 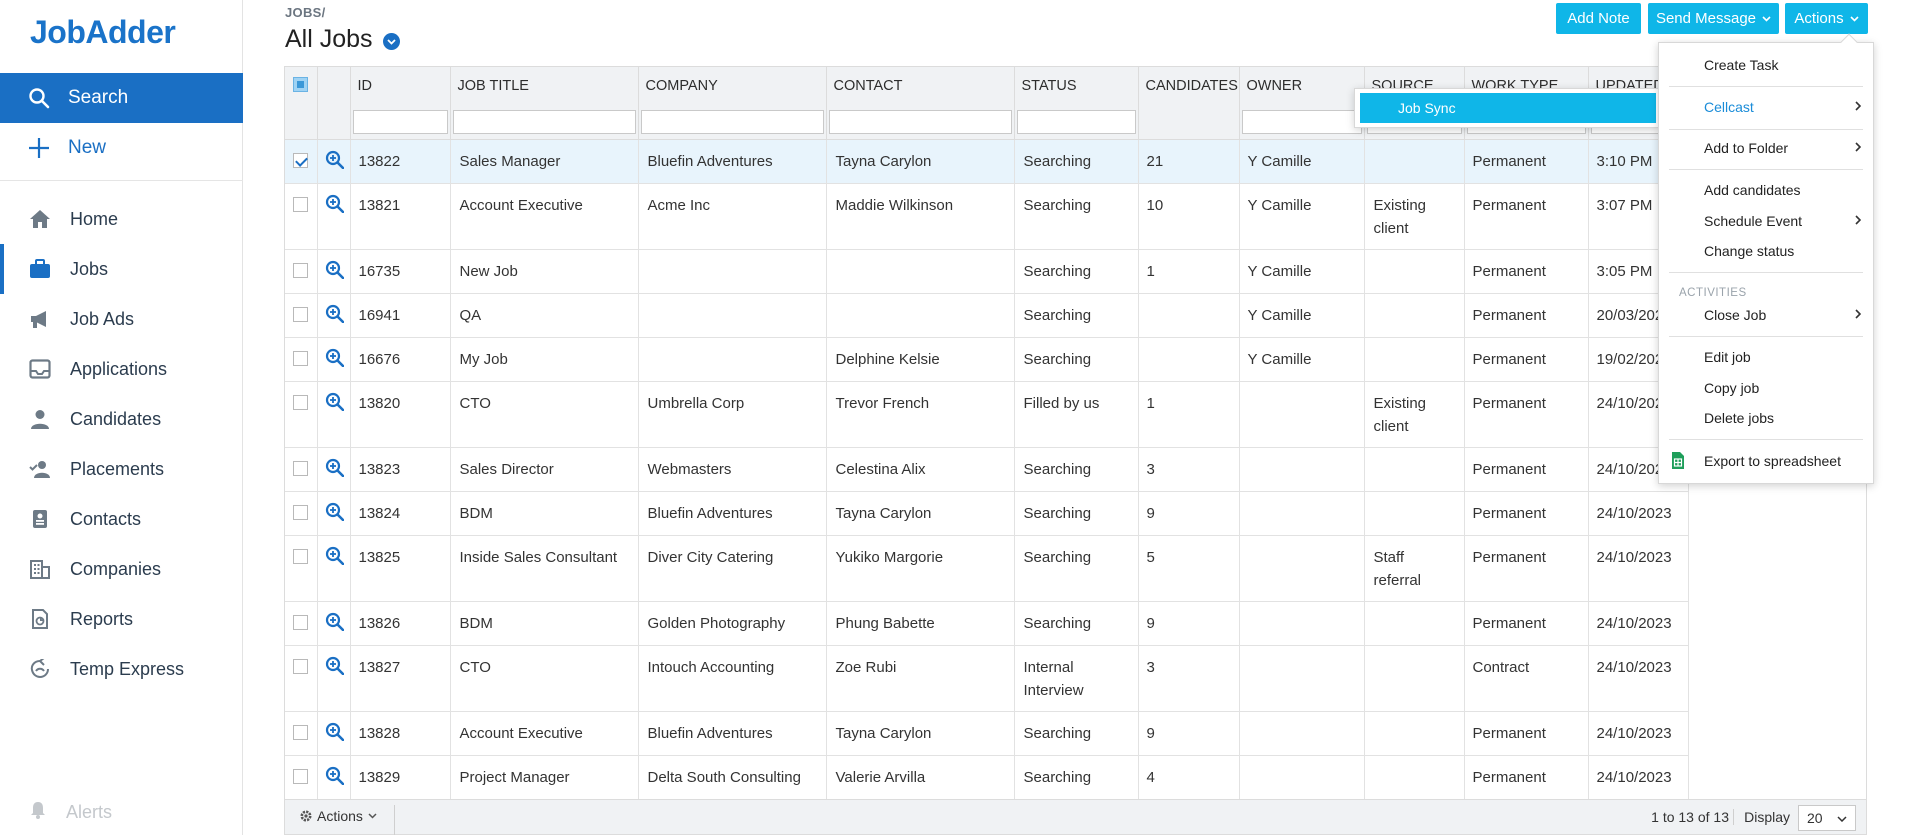 What do you see at coordinates (544, 271) in the screenshot?
I see `job-title-cell: New Job` at bounding box center [544, 271].